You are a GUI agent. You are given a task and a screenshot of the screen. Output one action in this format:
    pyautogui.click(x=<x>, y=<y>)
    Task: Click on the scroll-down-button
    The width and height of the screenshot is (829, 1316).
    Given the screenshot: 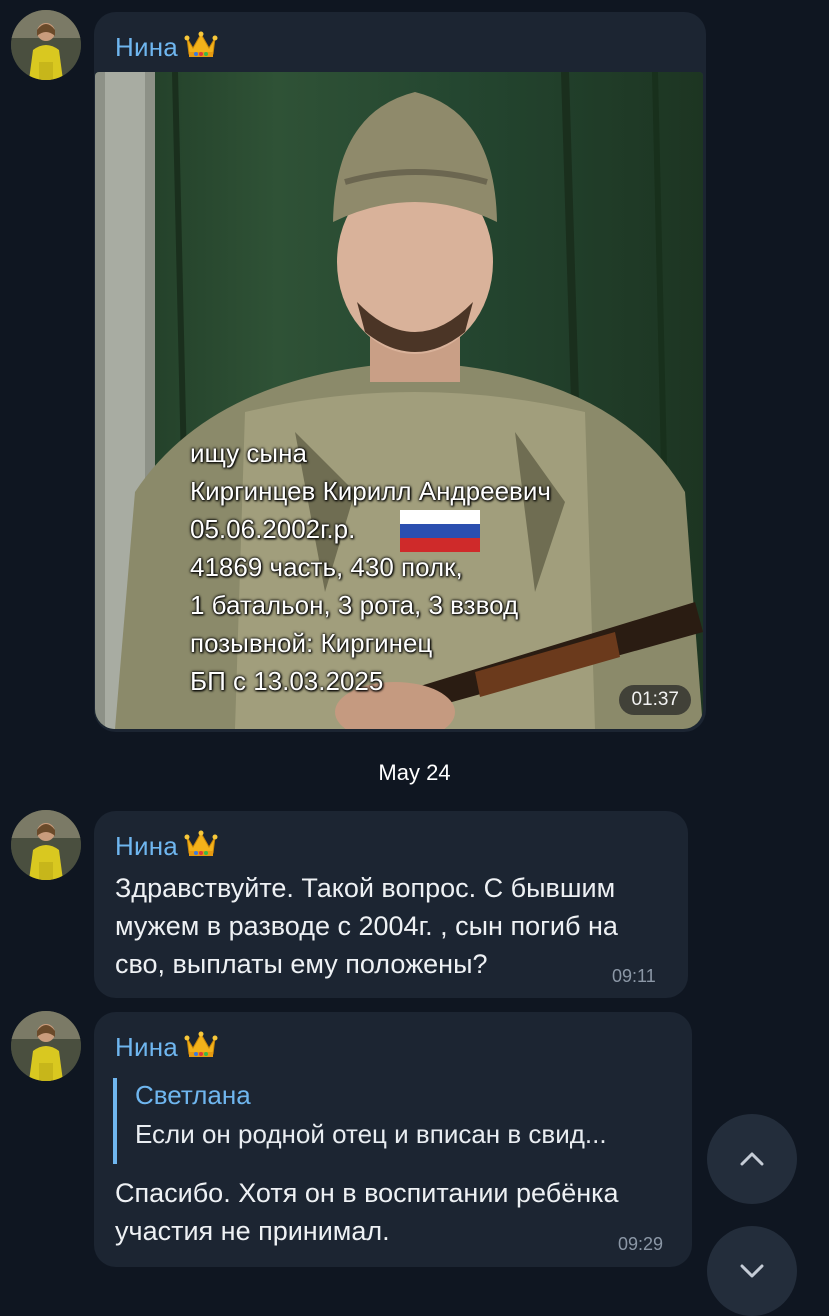 What is the action you would take?
    pyautogui.click(x=752, y=1271)
    